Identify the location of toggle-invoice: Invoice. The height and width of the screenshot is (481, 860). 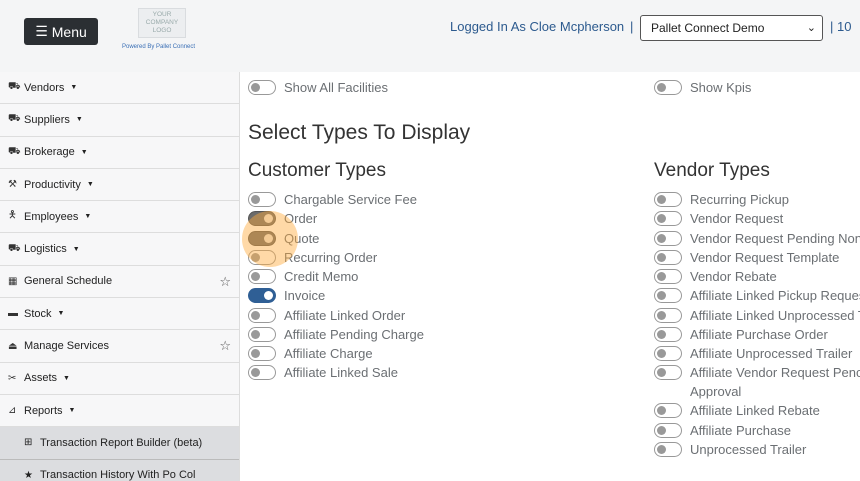
(286, 295).